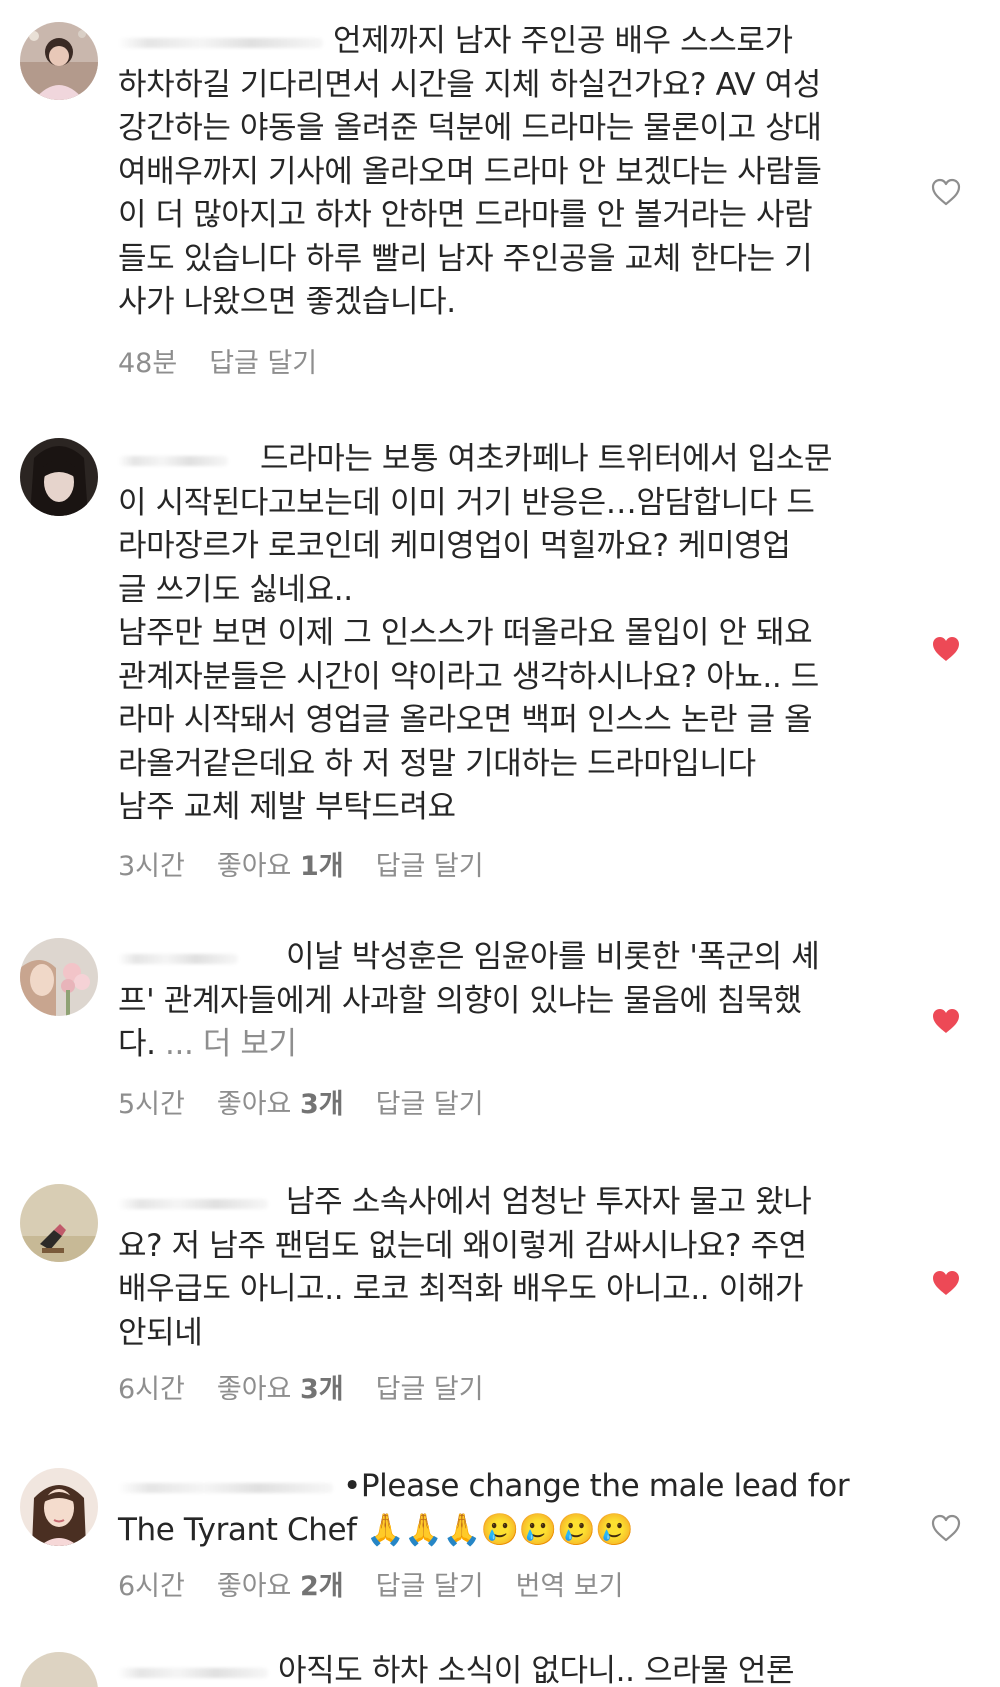 The width and height of the screenshot is (1000, 1687). Describe the element at coordinates (454, 546) in the screenshot. I see `comment-line: 라마장르가 로코인데 케미영업이 먹힐까요? 케미영업` at that location.